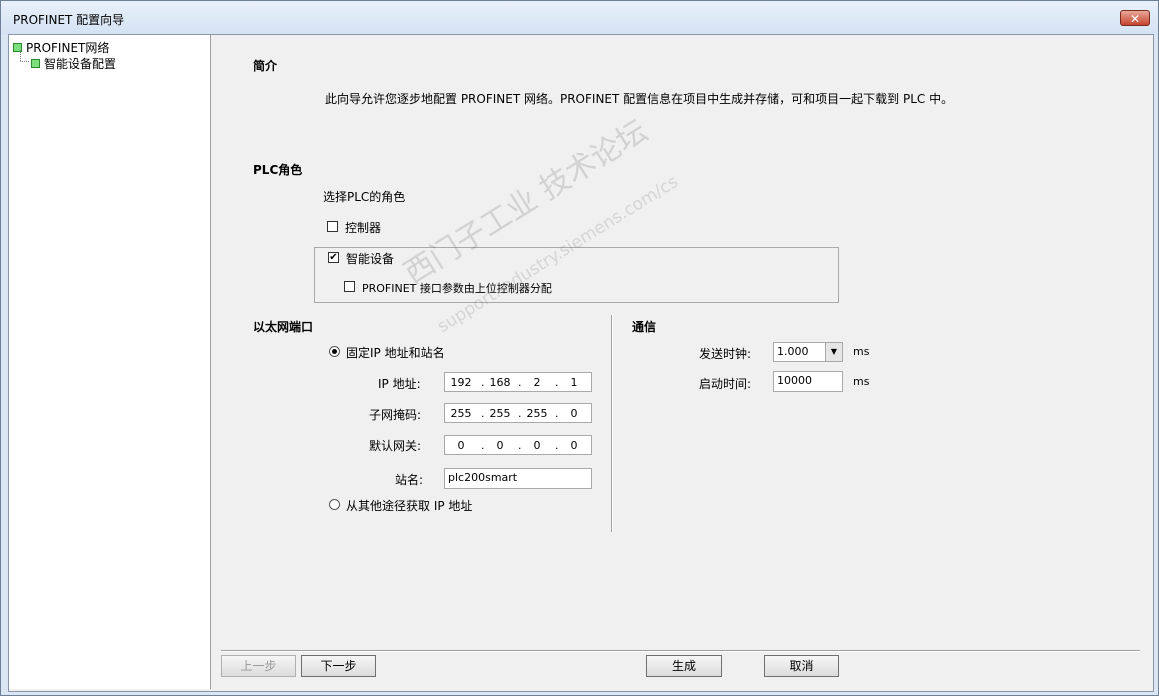  What do you see at coordinates (579, 18) in the screenshot?
I see `title-bar: PROFINET 配置向导 ✕` at bounding box center [579, 18].